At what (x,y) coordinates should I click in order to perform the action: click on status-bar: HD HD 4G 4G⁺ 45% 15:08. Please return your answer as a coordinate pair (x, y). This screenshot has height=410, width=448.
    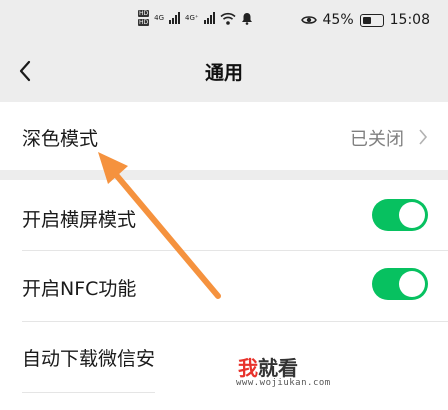
    Looking at the image, I should click on (224, 22).